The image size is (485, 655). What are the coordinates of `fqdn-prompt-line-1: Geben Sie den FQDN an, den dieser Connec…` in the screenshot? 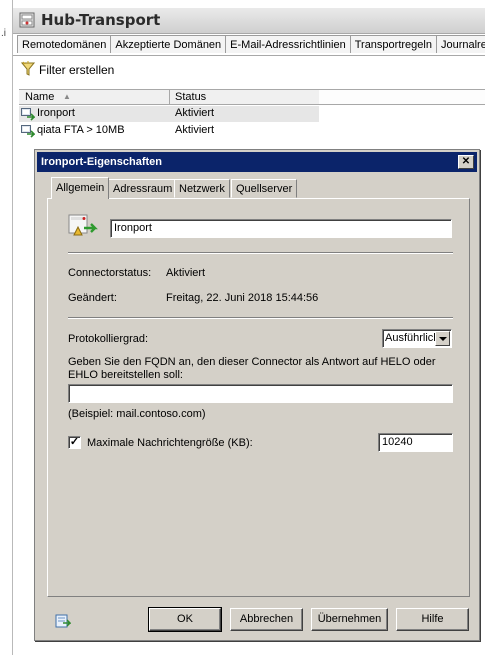 It's located at (252, 362).